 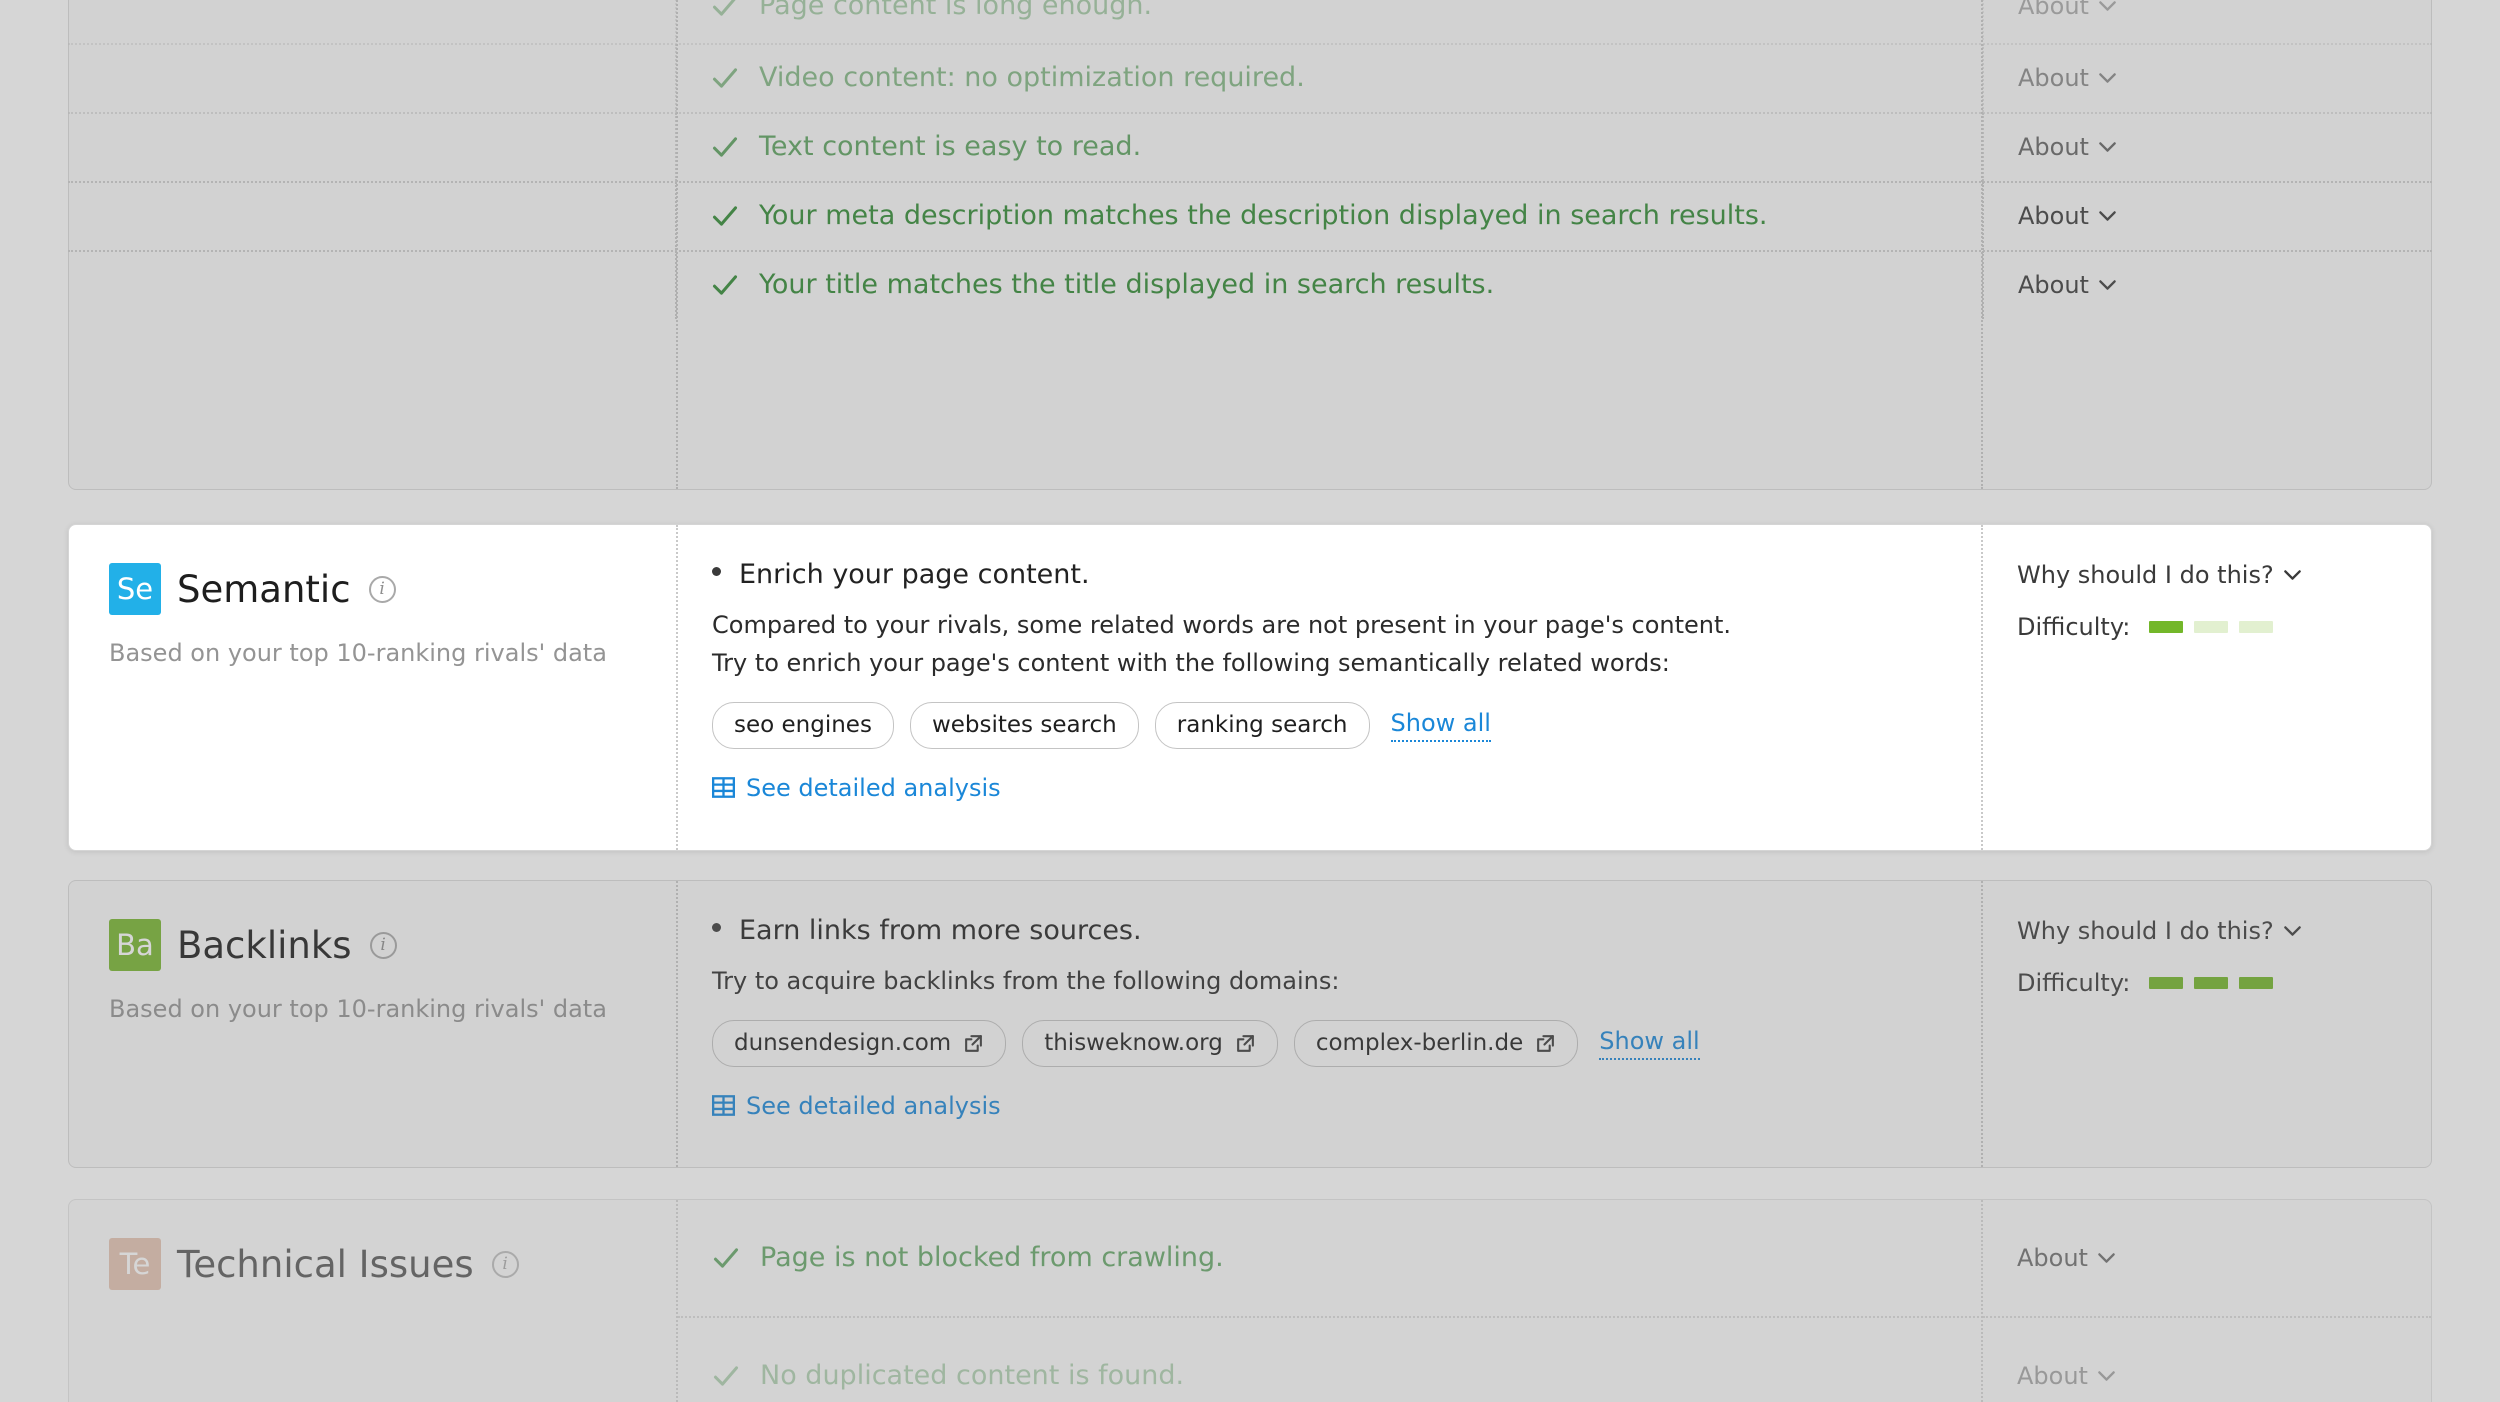 I want to click on check-row-label: Text content is easy to read., so click(x=950, y=146).